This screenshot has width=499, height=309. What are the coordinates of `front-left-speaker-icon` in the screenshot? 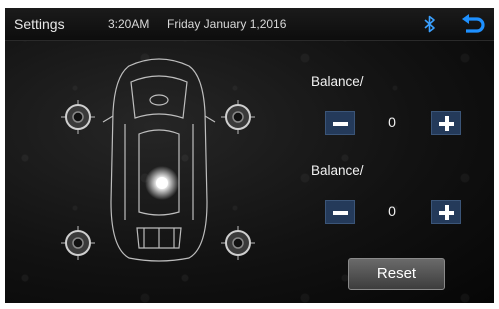 It's located at (78, 117).